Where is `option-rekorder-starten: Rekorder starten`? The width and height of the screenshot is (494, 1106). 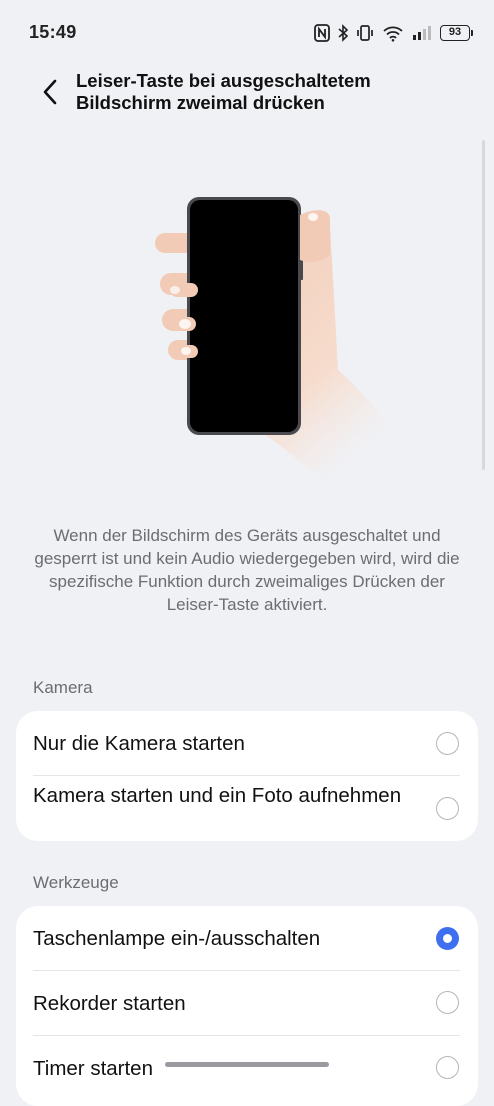 option-rekorder-starten: Rekorder starten is located at coordinates (247, 1003).